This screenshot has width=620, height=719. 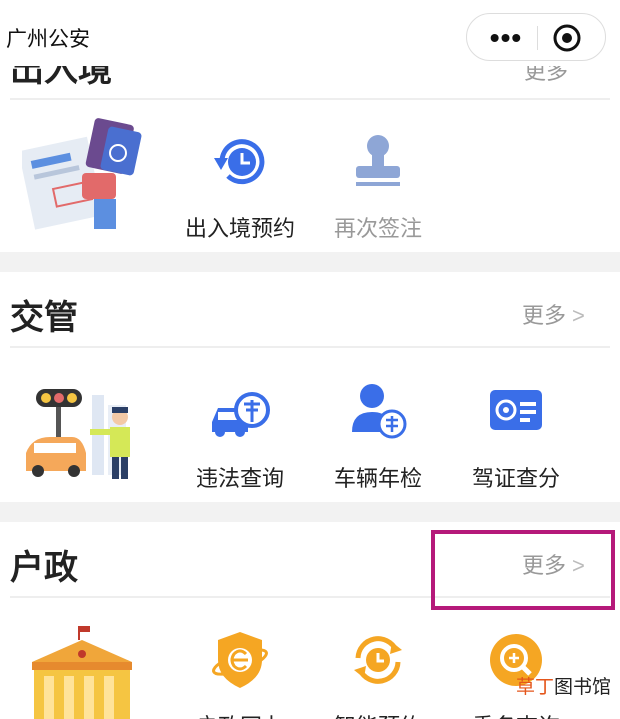 I want to click on smart-booking-label: 智能预约, so click(x=378, y=714).